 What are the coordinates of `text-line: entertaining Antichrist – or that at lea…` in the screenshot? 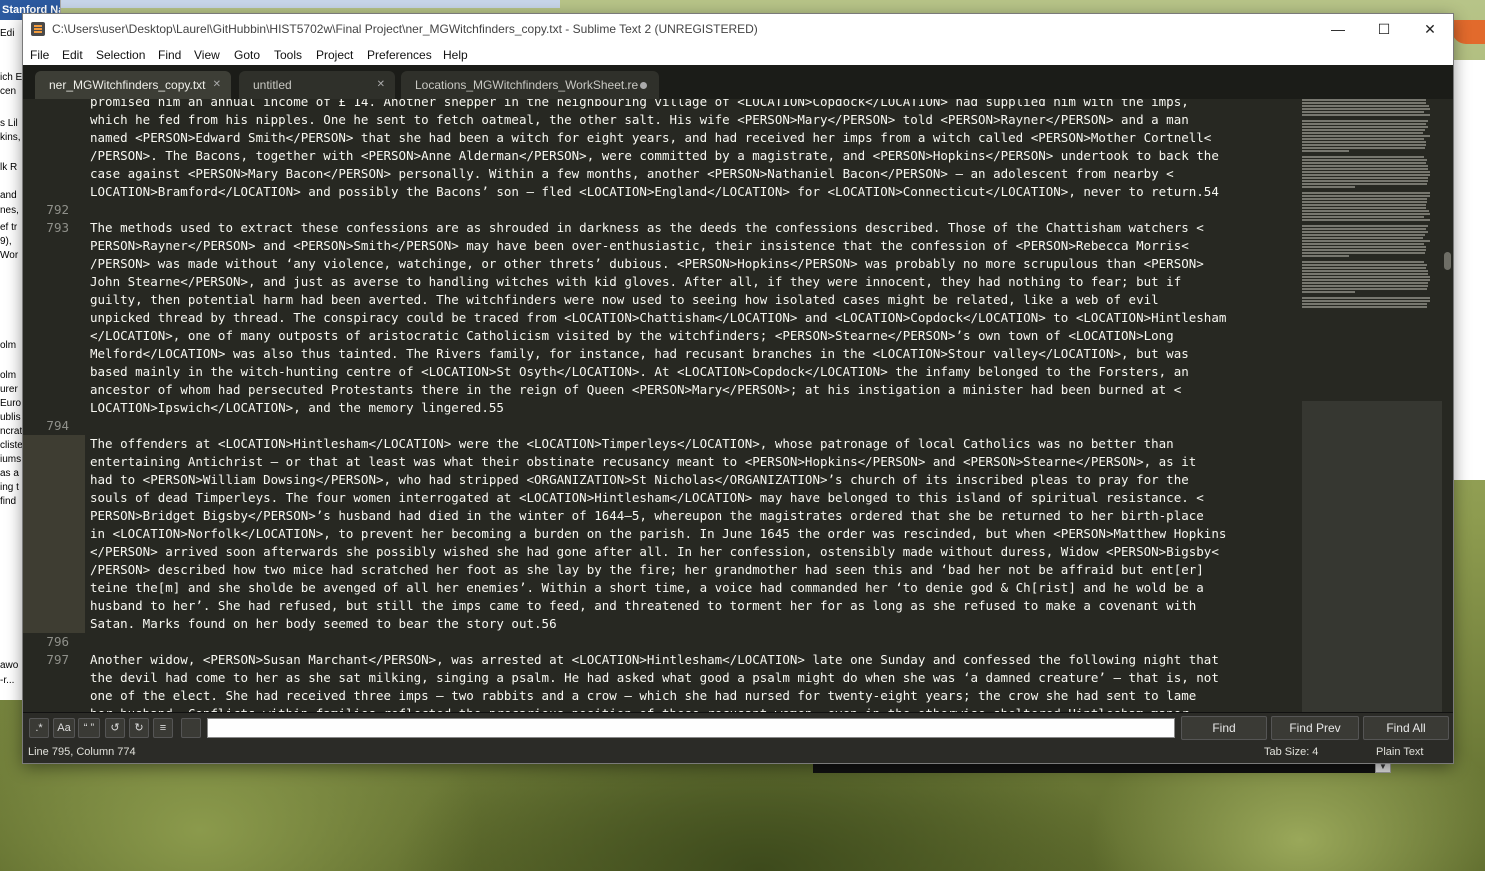 It's located at (696, 462).